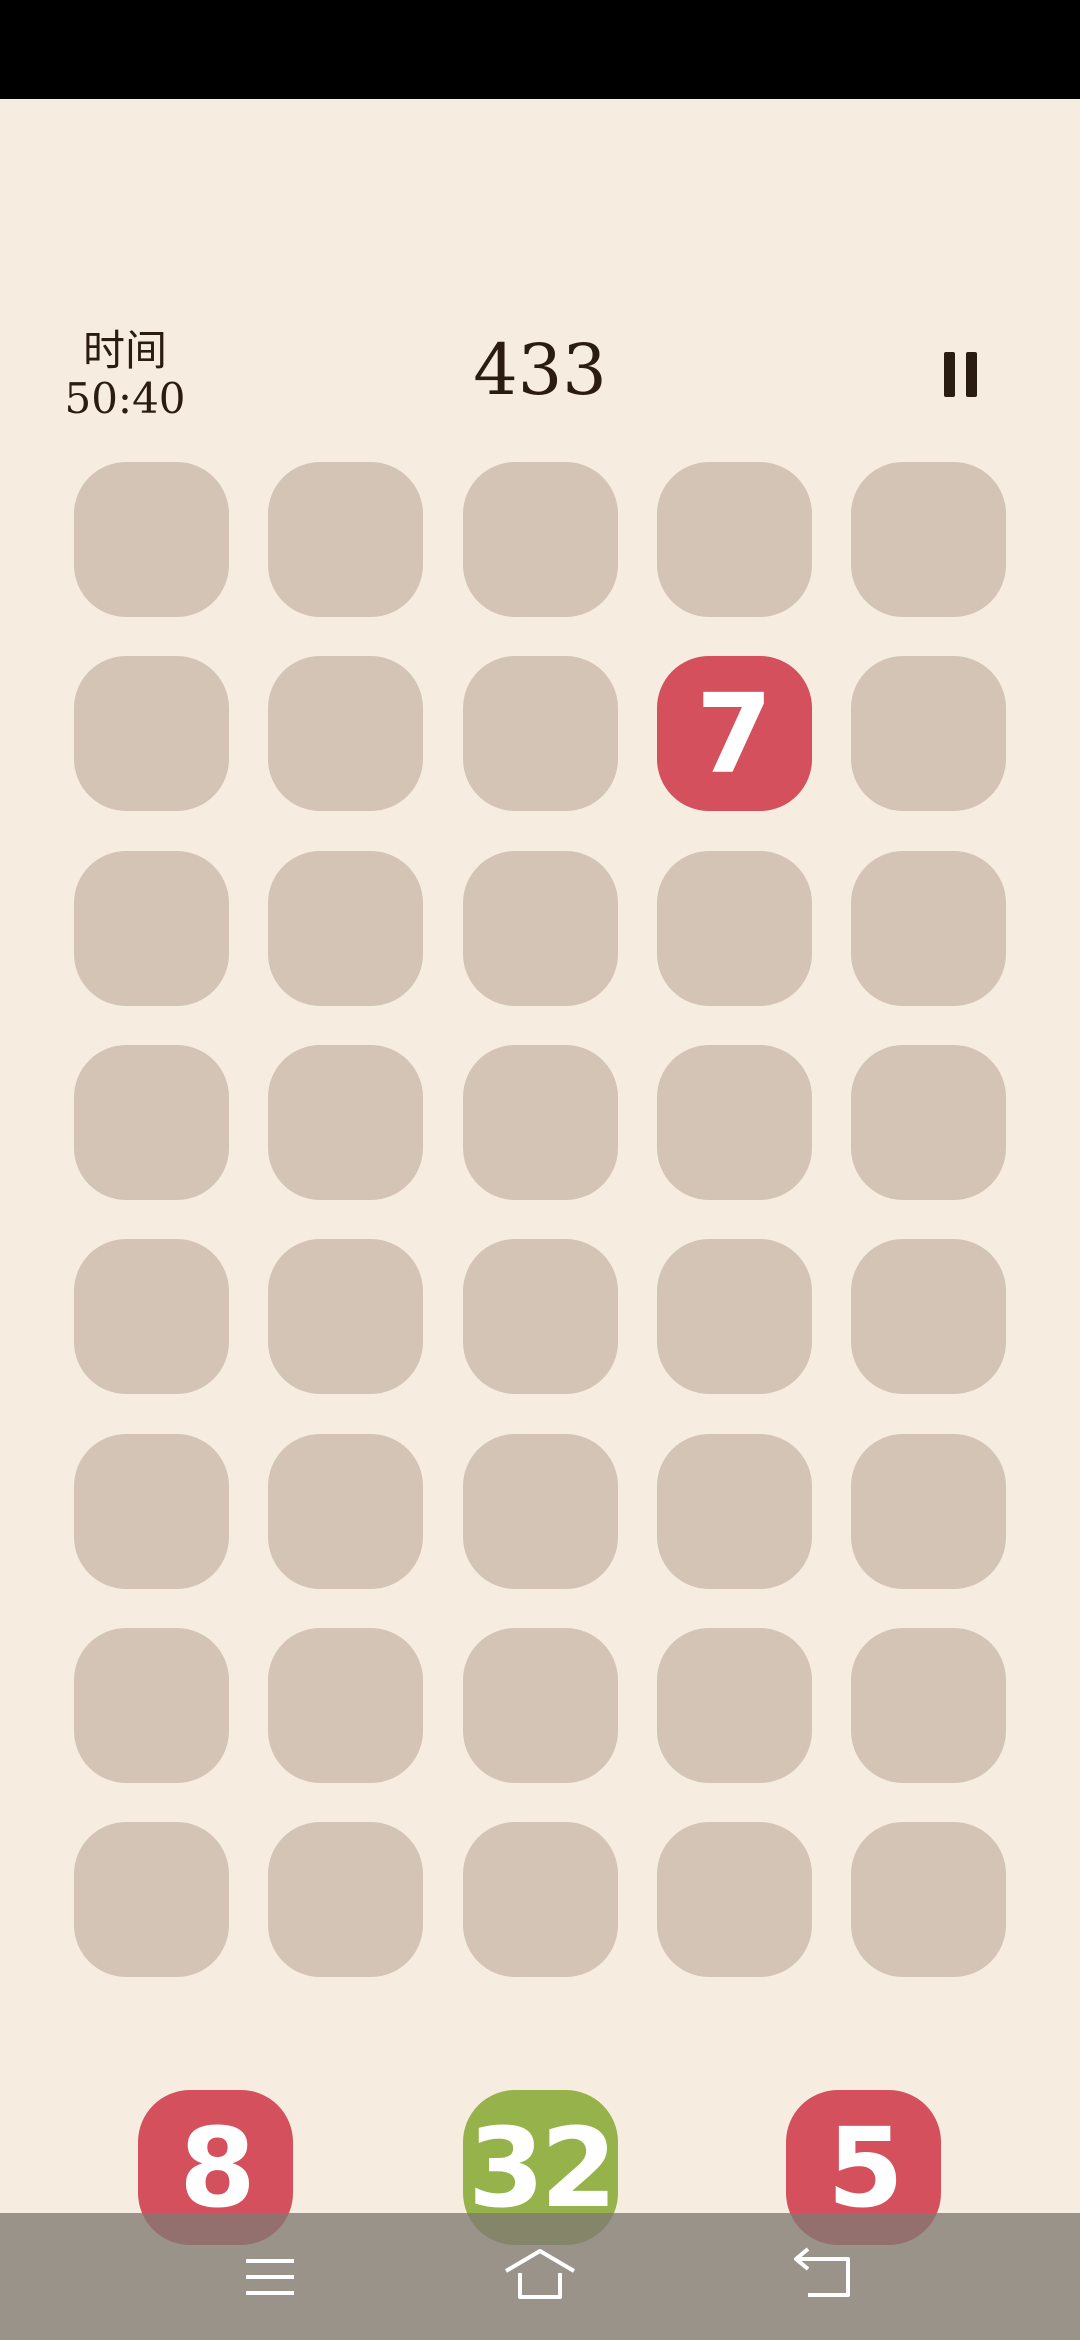 This screenshot has width=1080, height=2340. I want to click on nav-home-button, so click(540, 2277).